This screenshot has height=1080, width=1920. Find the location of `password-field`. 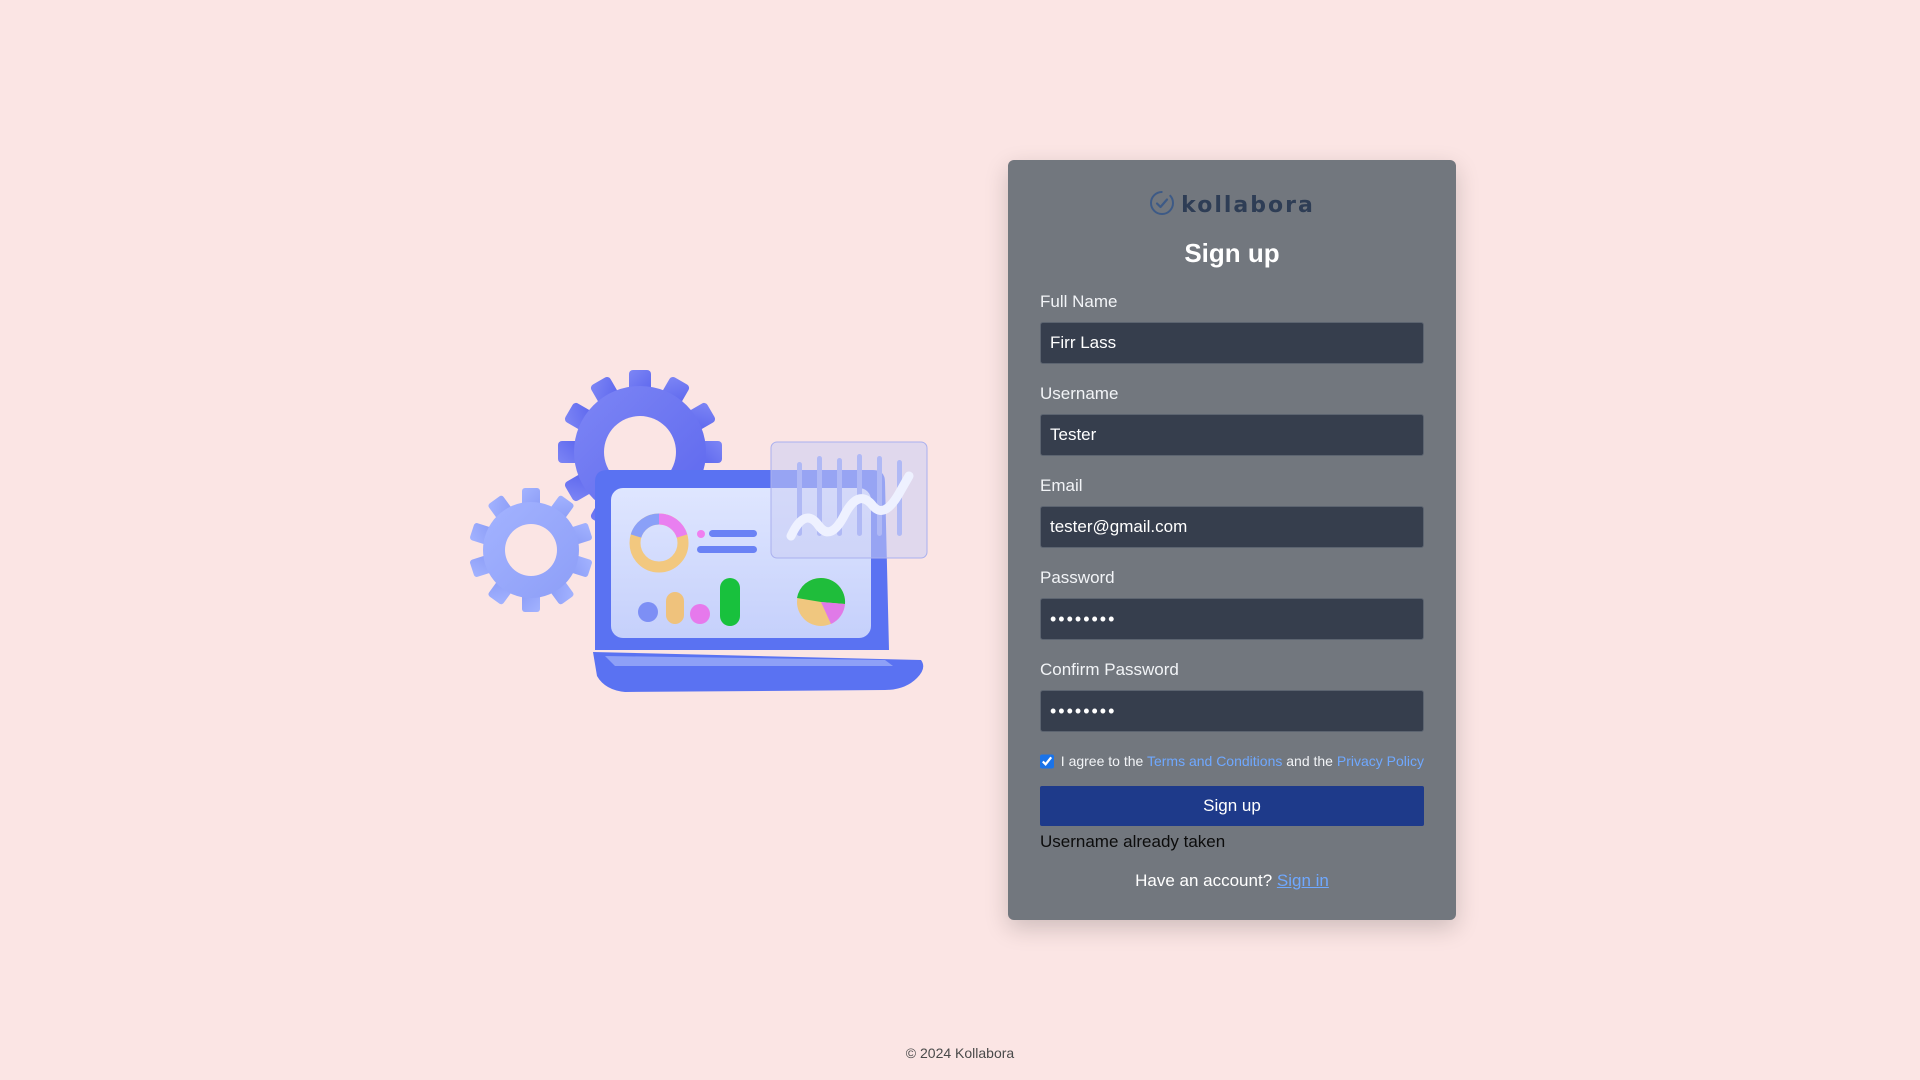

password-field is located at coordinates (1232, 619).